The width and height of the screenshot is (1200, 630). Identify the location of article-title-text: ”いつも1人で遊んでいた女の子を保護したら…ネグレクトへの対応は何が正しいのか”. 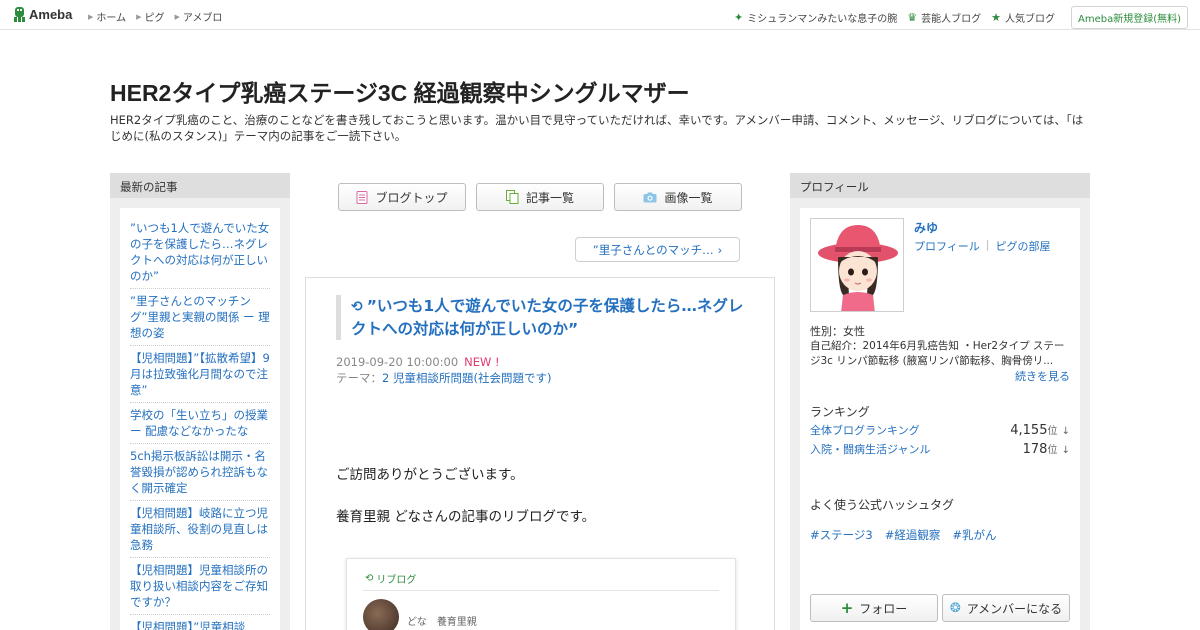
(547, 317).